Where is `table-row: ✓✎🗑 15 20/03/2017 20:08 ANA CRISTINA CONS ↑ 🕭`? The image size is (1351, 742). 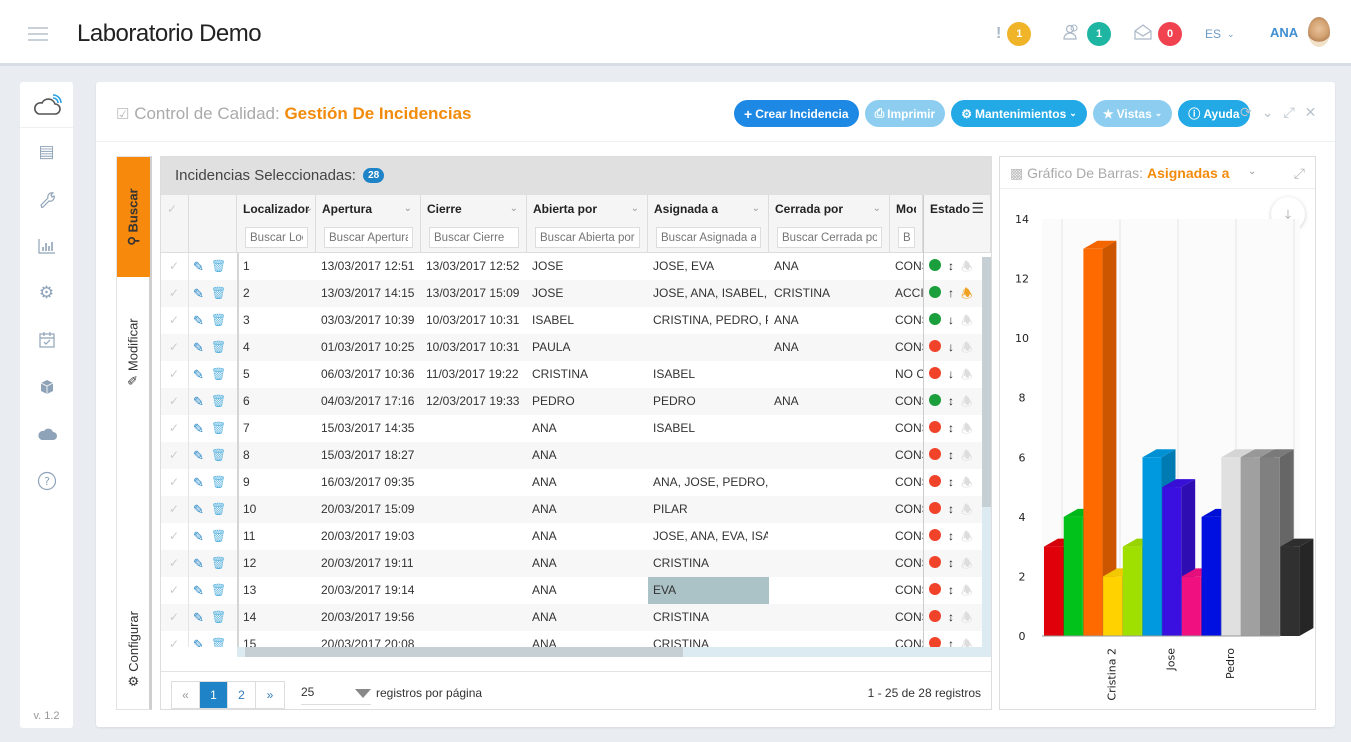
table-row: ✓✎🗑 15 20/03/2017 20:08 ANA CRISTINA CONS ↑ 🕭 is located at coordinates (576, 639).